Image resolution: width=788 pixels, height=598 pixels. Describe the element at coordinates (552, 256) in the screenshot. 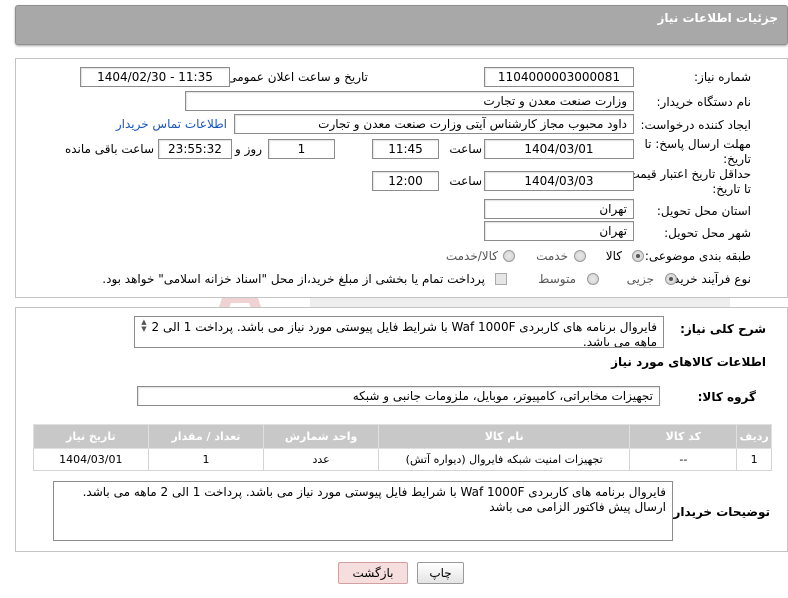

I see `category-option-service: خدمت` at that location.